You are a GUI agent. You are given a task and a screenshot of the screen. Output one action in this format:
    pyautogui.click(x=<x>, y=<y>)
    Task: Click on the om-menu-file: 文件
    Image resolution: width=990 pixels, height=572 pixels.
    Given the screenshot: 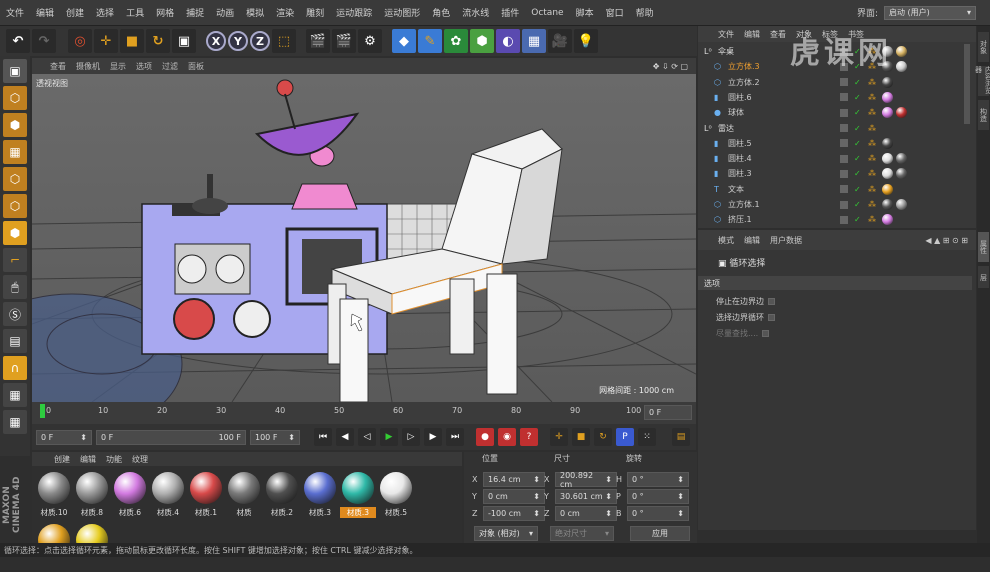 What is the action you would take?
    pyautogui.click(x=726, y=34)
    